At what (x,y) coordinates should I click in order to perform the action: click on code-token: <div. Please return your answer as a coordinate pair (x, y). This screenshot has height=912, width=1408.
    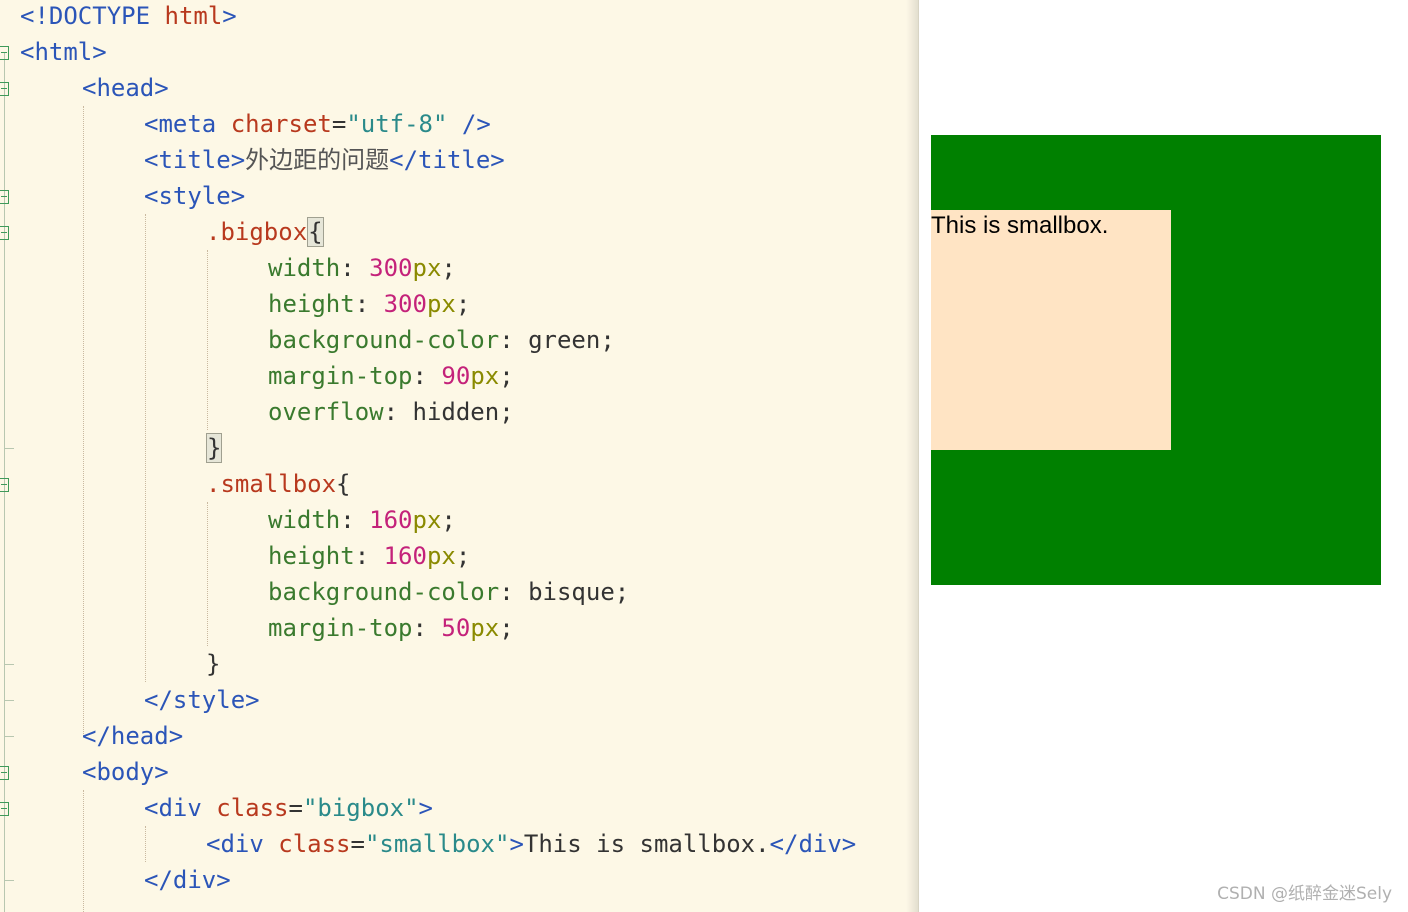
    Looking at the image, I should click on (180, 808).